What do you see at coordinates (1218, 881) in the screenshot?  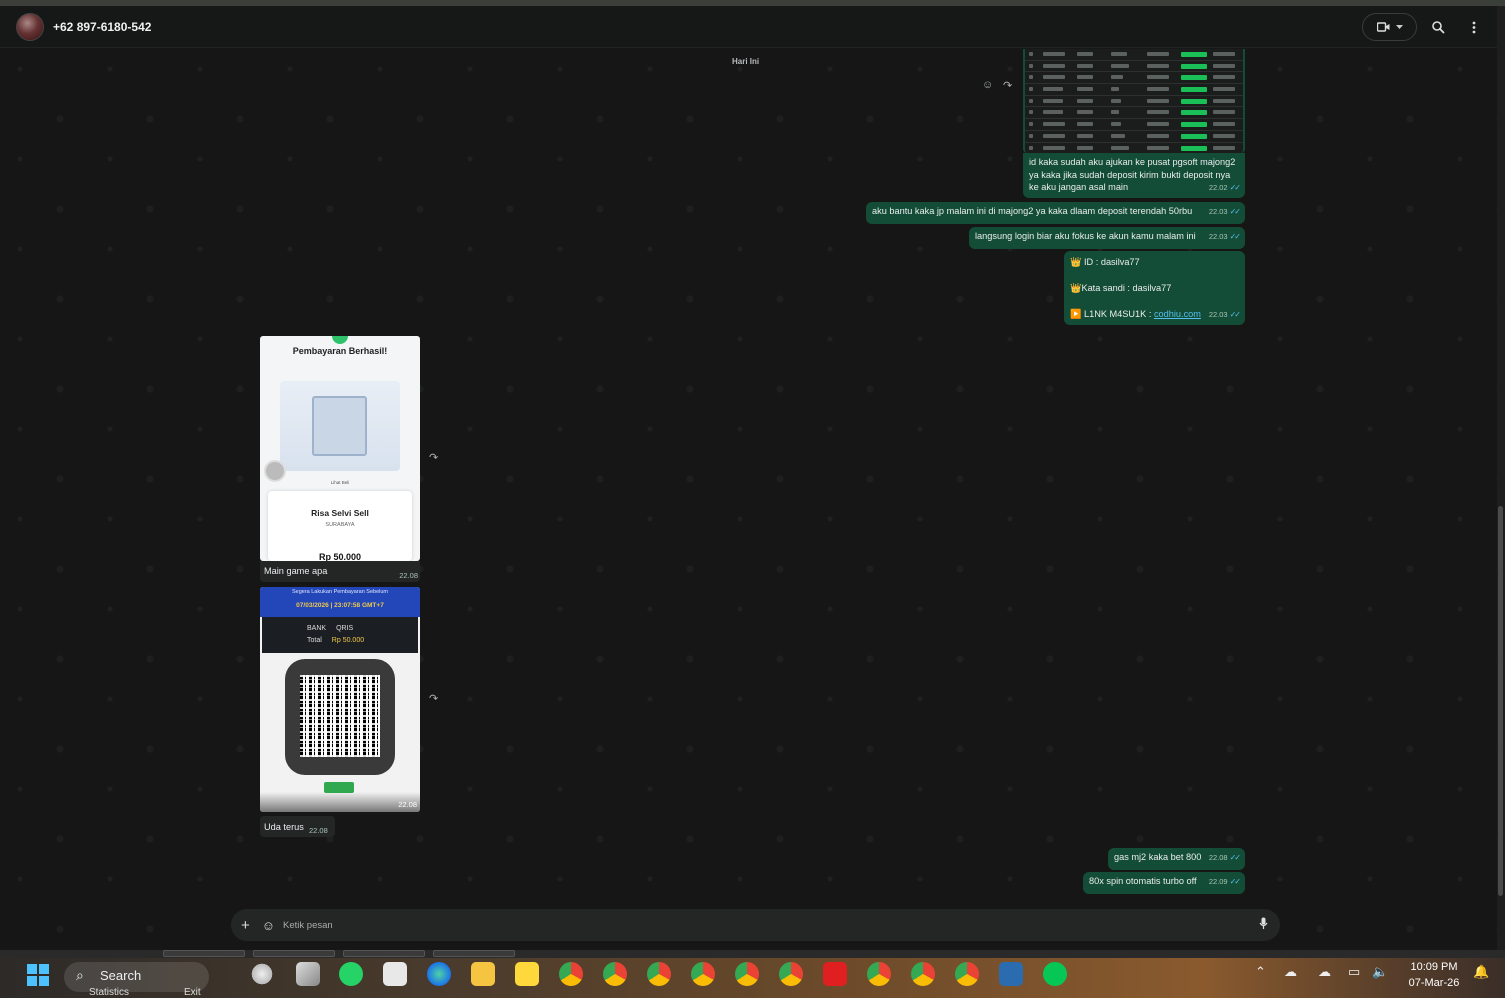 I see `message-time: 22.09` at bounding box center [1218, 881].